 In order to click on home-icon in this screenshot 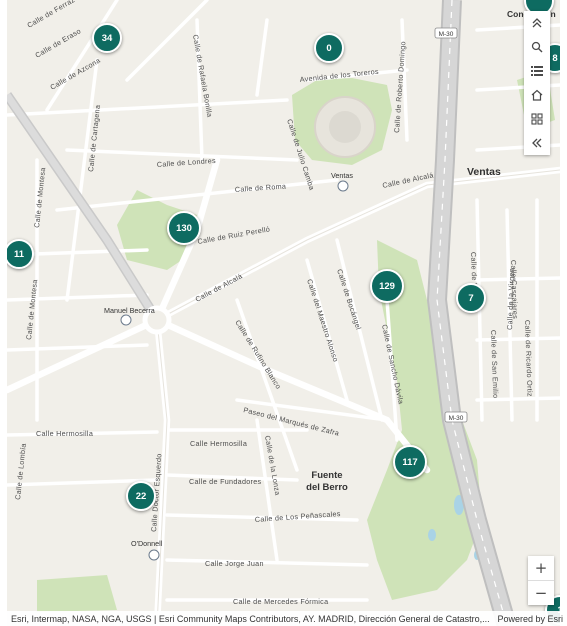, I will do `click(537, 95)`.